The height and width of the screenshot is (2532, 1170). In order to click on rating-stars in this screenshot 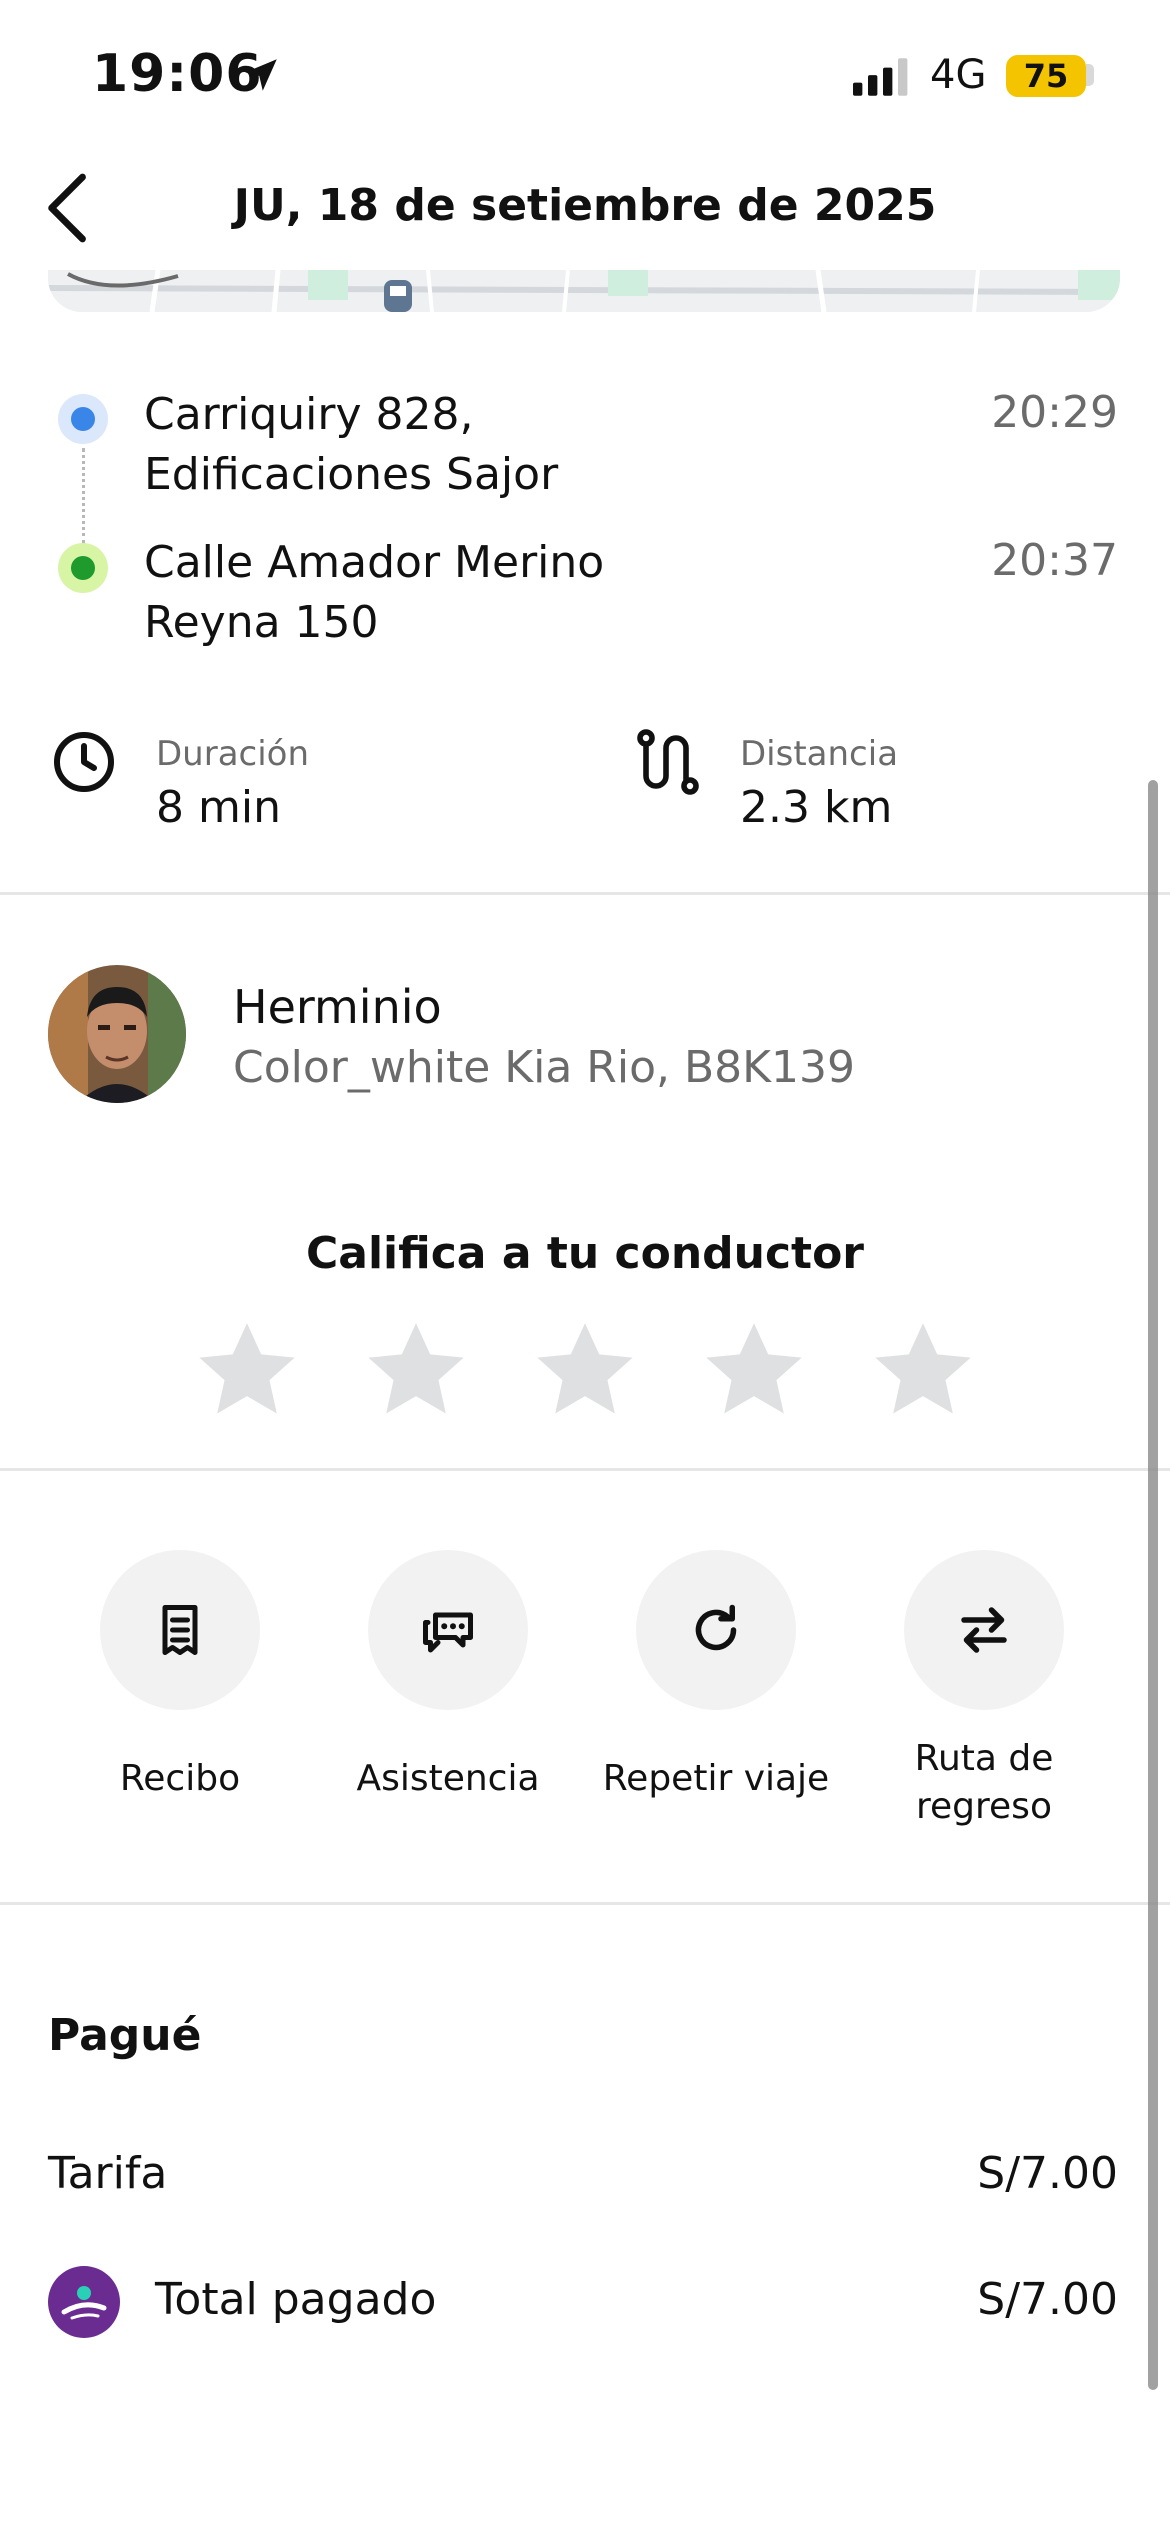, I will do `click(585, 1370)`.